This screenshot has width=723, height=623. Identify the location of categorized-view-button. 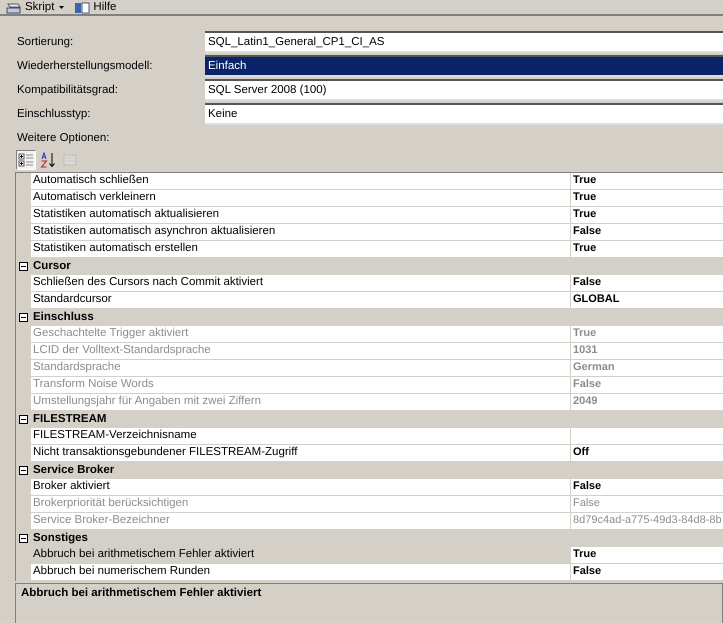
(26, 160).